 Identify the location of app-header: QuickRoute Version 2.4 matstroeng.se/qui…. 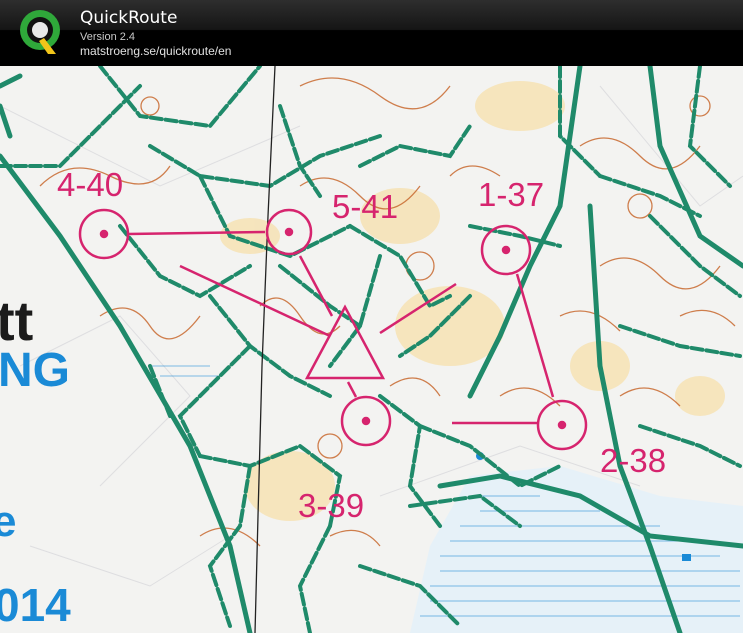
(371, 33).